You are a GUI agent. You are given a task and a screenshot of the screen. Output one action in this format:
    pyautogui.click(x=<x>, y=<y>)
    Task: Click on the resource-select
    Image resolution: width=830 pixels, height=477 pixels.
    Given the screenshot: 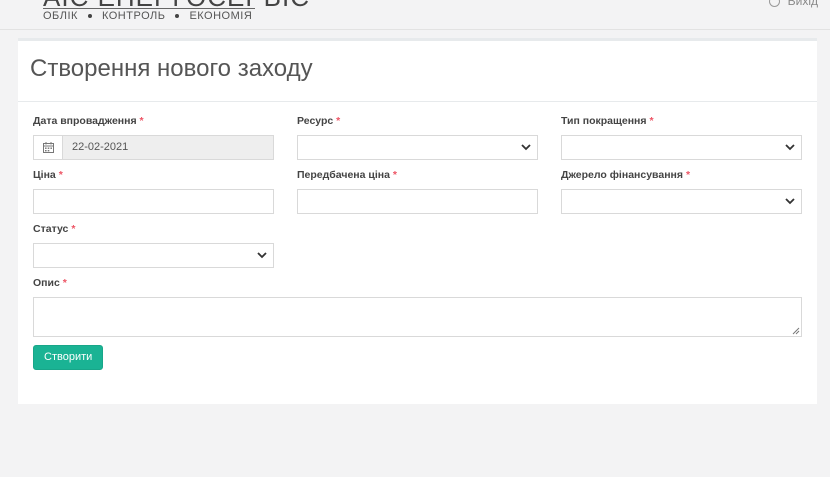 What is the action you would take?
    pyautogui.click(x=417, y=147)
    